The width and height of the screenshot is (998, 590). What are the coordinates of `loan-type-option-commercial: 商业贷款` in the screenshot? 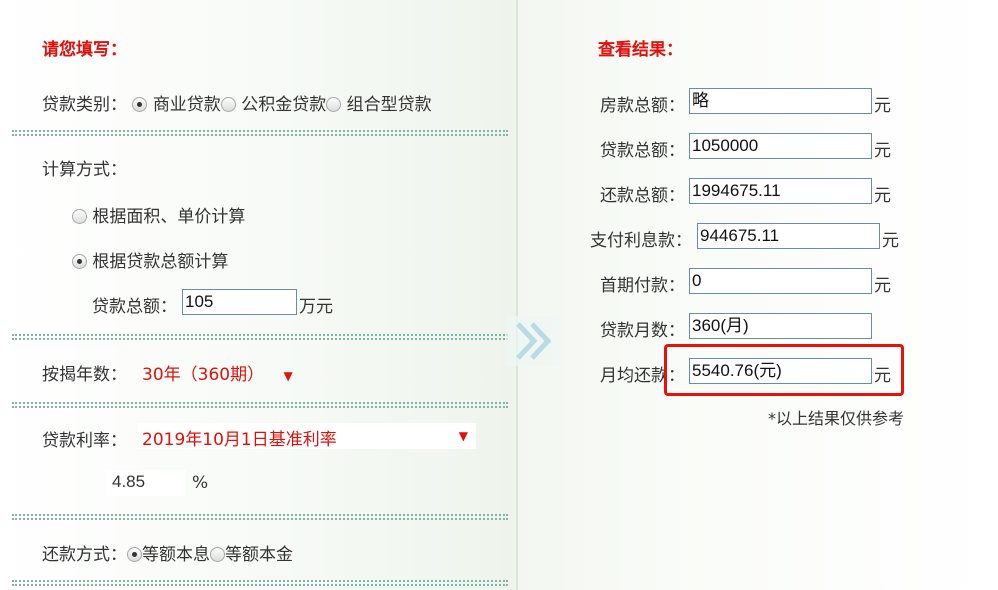 It's located at (187, 105).